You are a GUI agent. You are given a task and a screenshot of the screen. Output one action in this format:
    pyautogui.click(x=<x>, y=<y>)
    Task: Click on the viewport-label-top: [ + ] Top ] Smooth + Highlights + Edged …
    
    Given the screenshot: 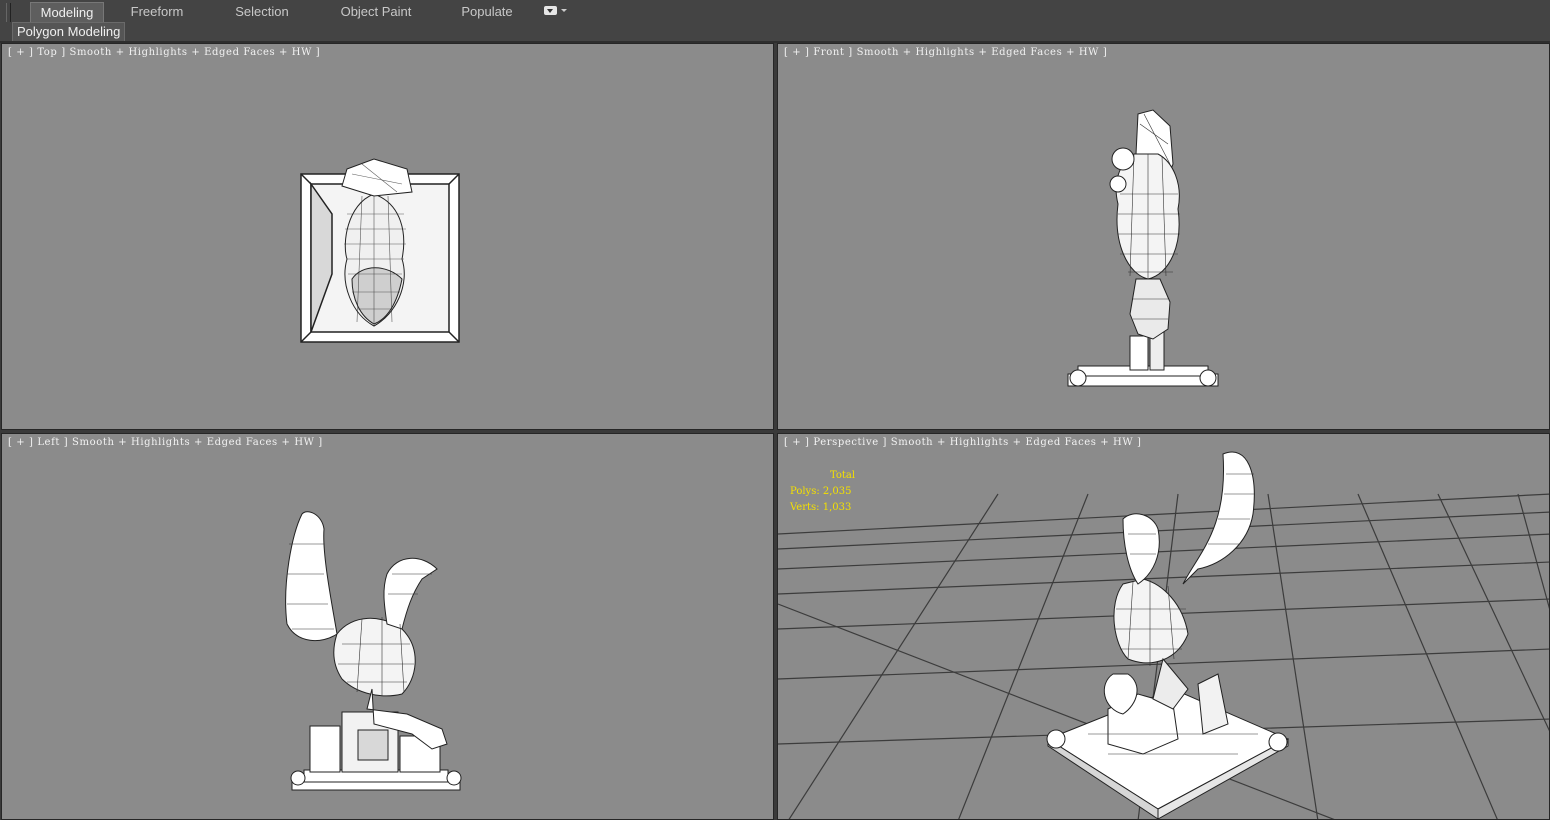 What is the action you would take?
    pyautogui.click(x=164, y=52)
    